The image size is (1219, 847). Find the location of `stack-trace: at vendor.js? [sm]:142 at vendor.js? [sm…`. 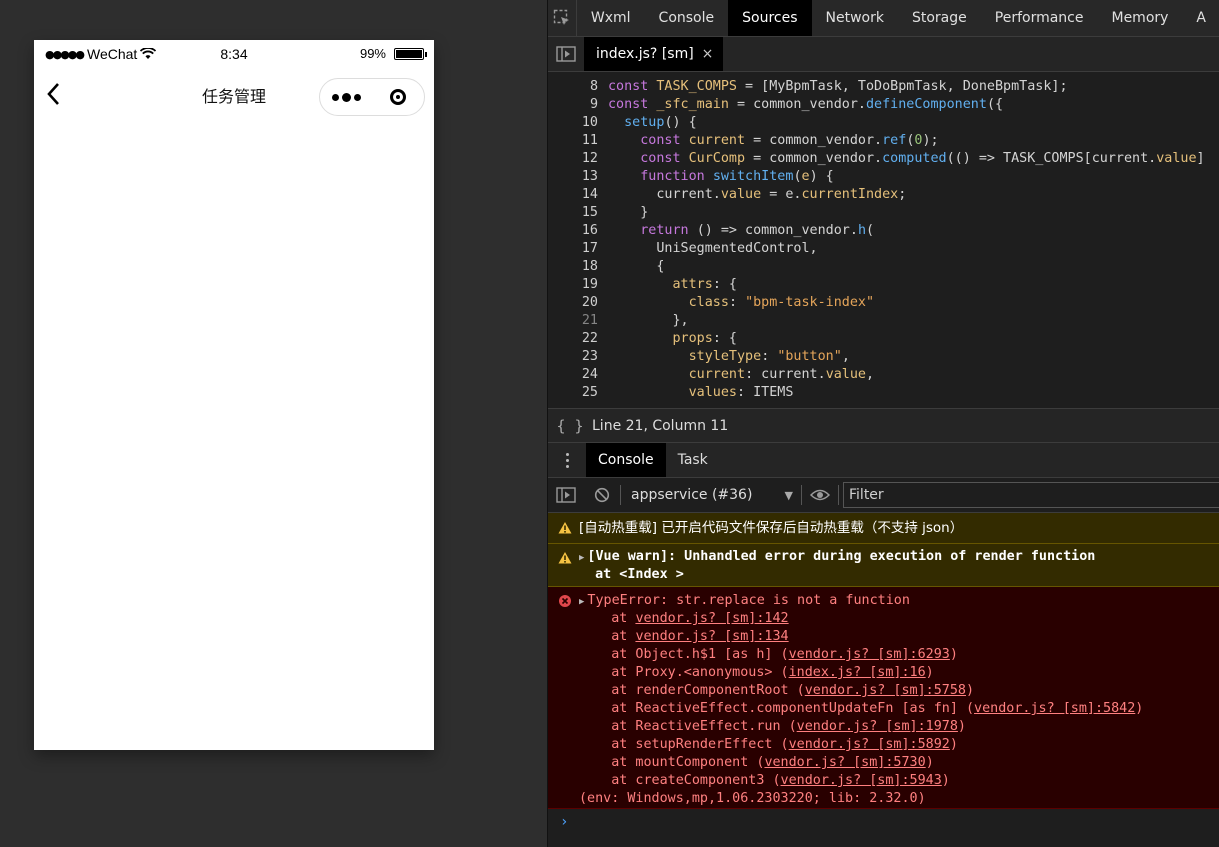

stack-trace: at vendor.js? [sm]:142 at vendor.js? [sm… is located at coordinates (861, 700).